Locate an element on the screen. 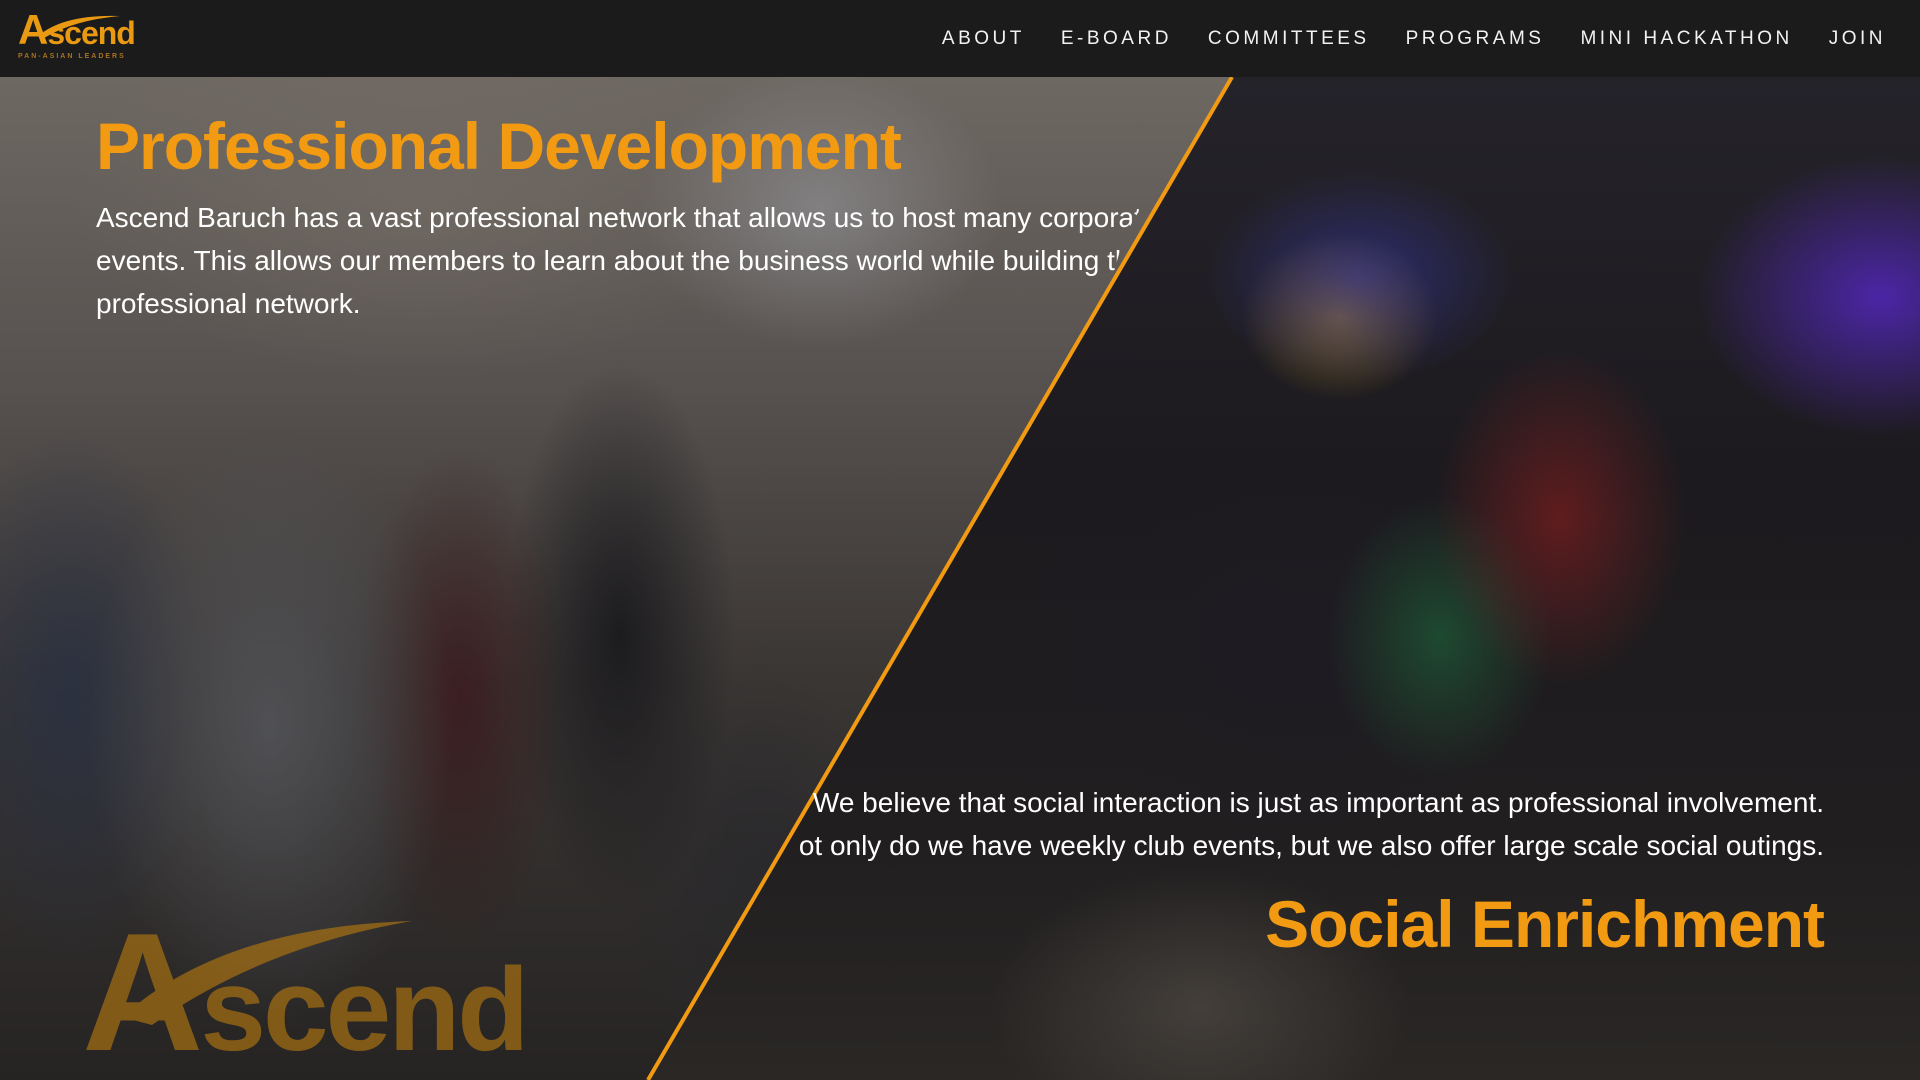  nav-join: JOIN is located at coordinates (1857, 39).